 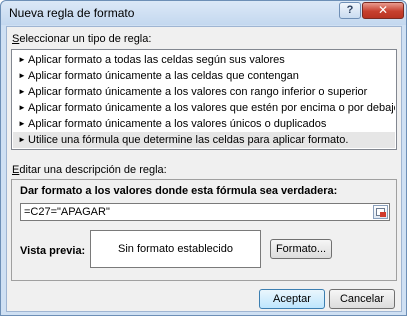 What do you see at coordinates (292, 299) in the screenshot?
I see `ok-button: Aceptar` at bounding box center [292, 299].